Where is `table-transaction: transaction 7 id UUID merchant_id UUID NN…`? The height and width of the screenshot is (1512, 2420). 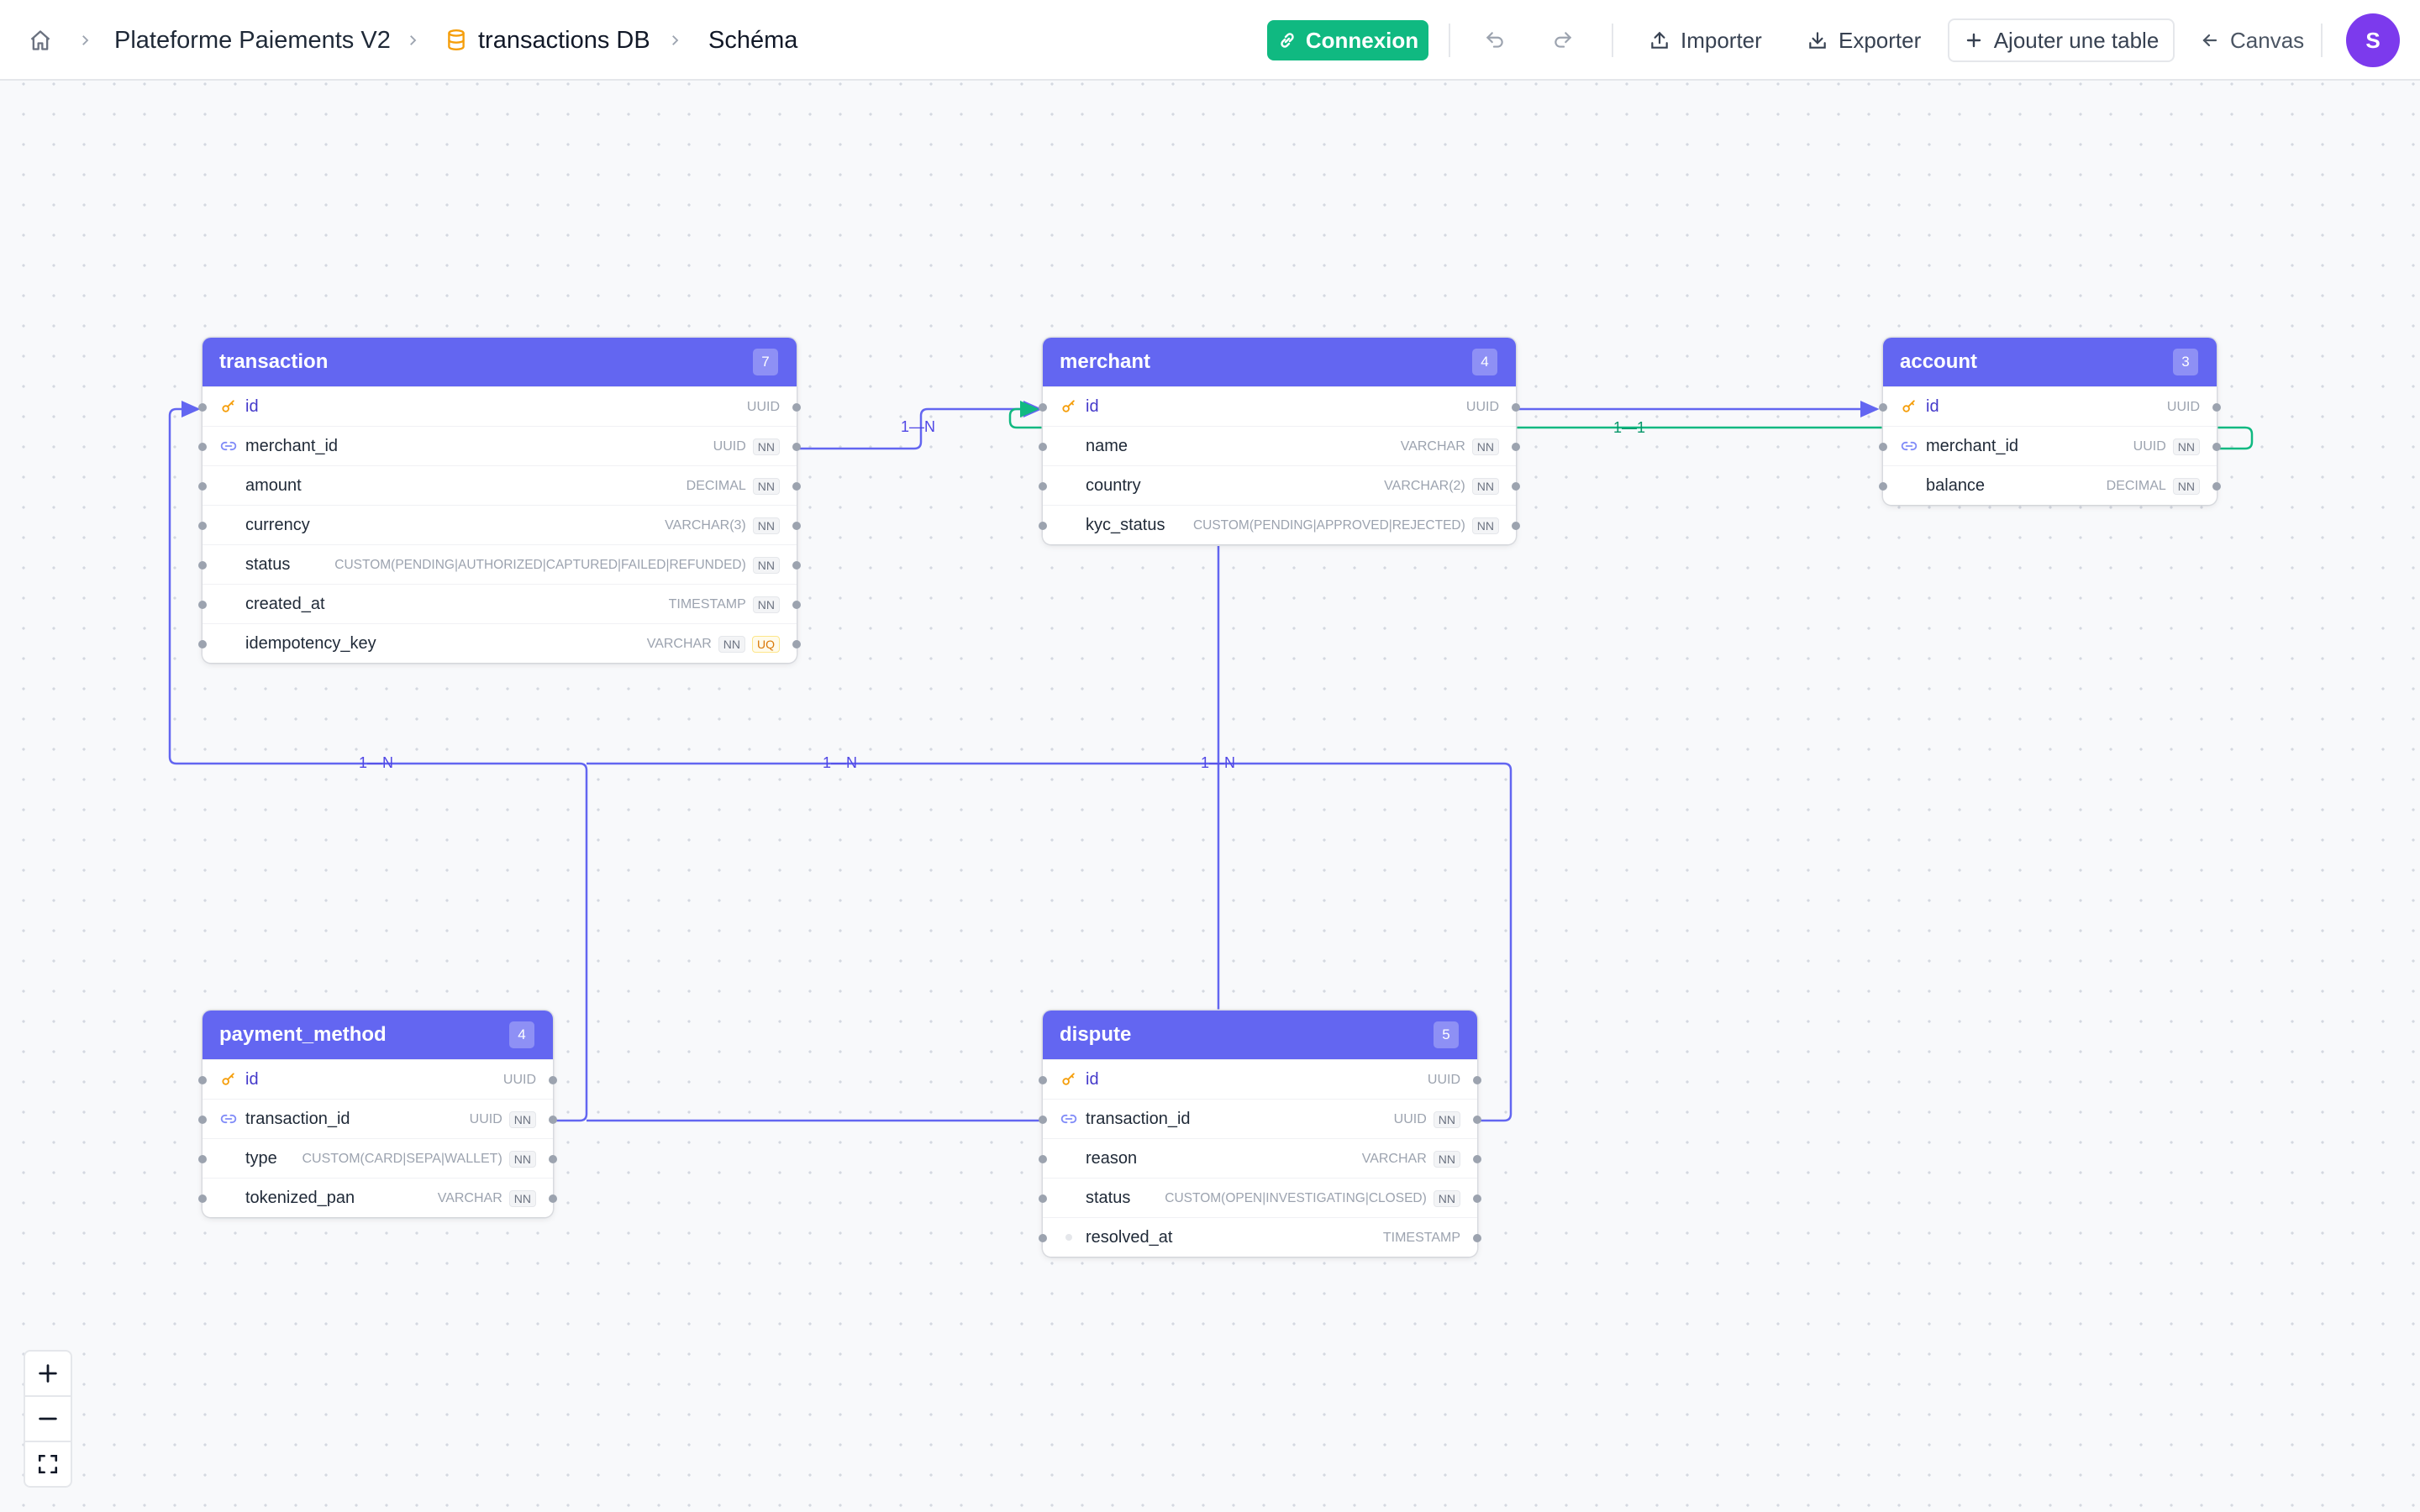 table-transaction: transaction 7 id UUID merchant_id UUID NN… is located at coordinates (499, 500).